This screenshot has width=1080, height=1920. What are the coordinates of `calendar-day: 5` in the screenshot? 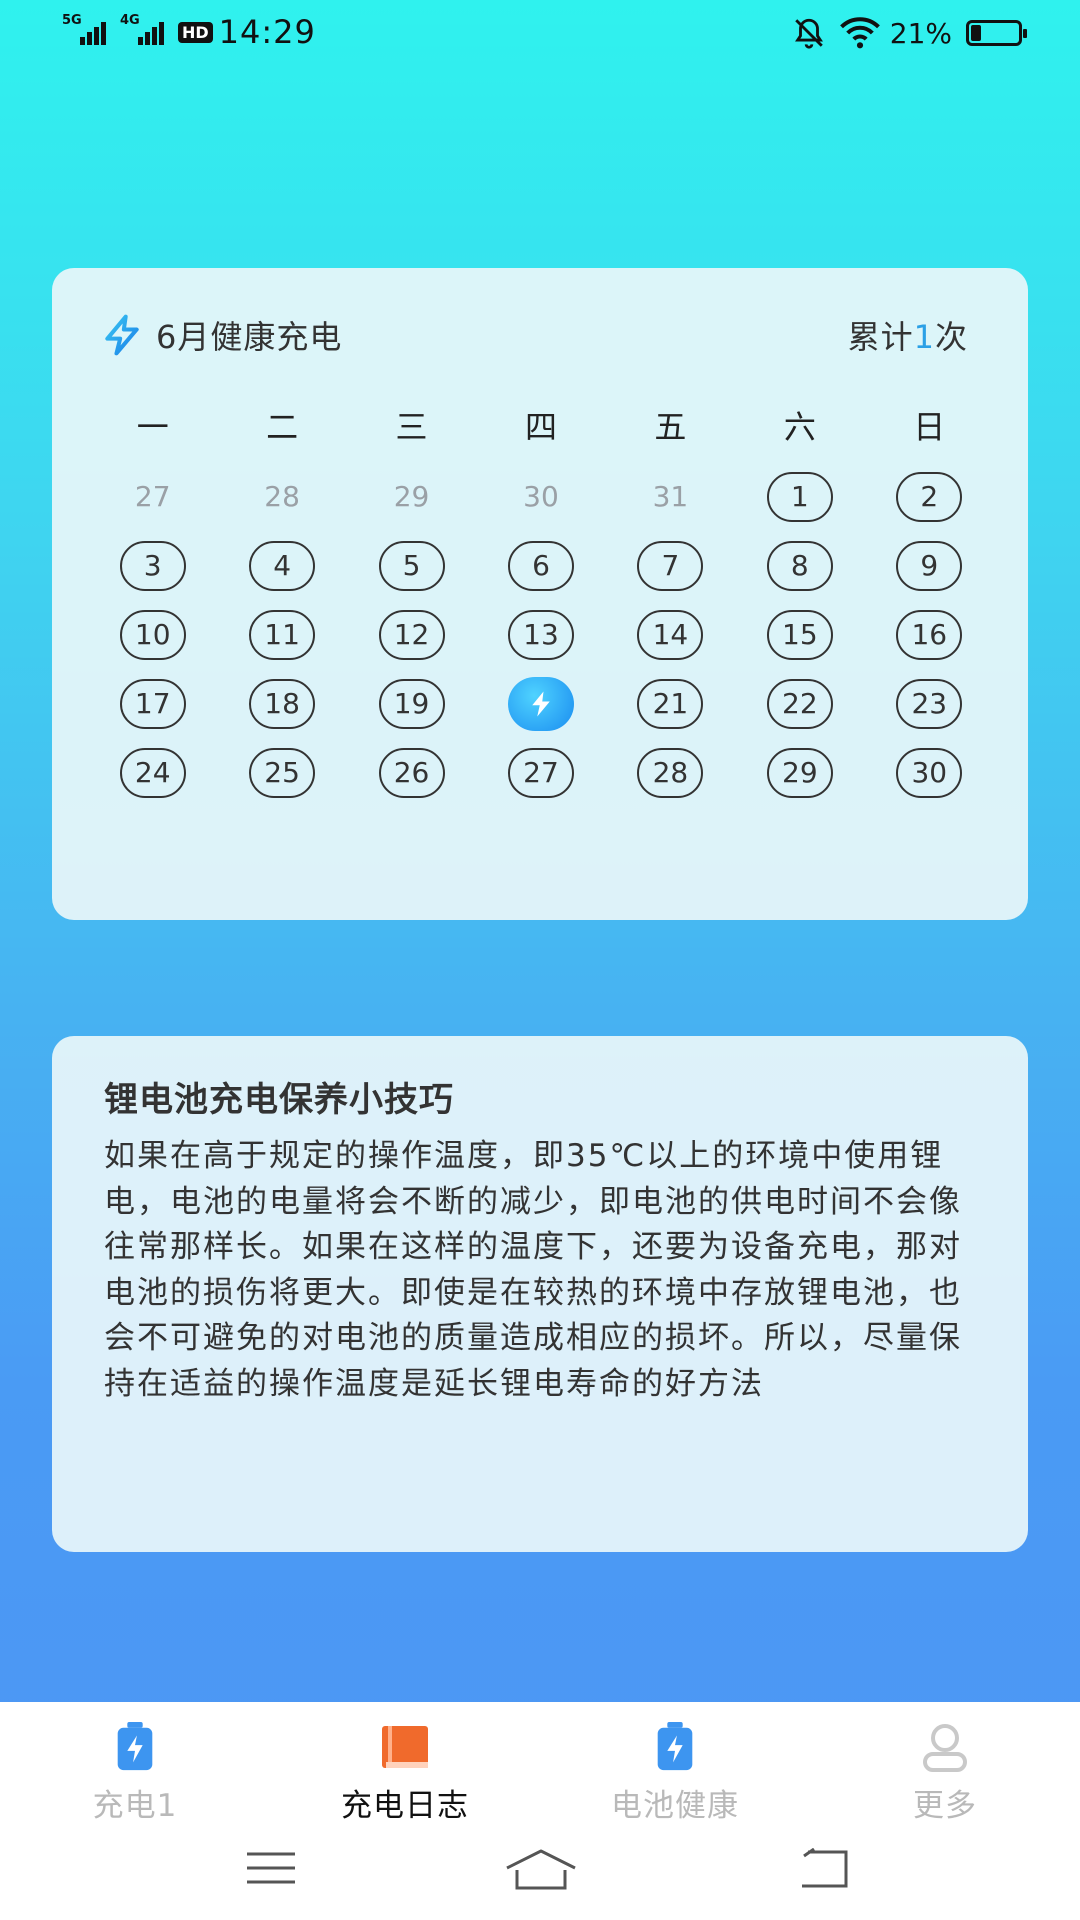 It's located at (411, 565).